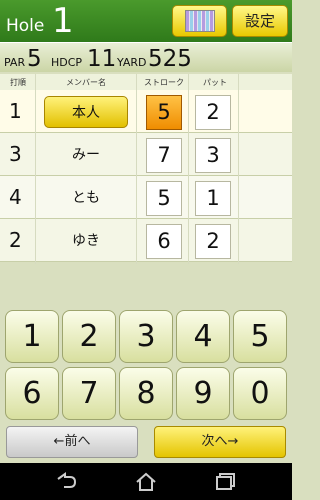 This screenshot has width=320, height=500. I want to click on player-name-button: とも, so click(86, 198).